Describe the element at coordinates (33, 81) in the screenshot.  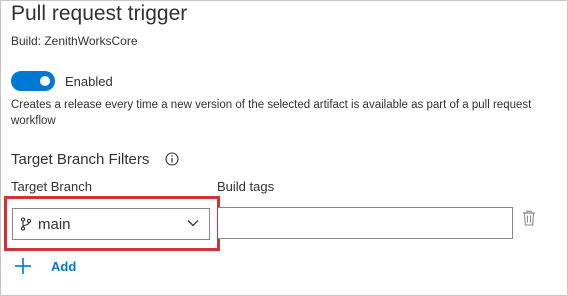
I see `enabled-toggle` at that location.